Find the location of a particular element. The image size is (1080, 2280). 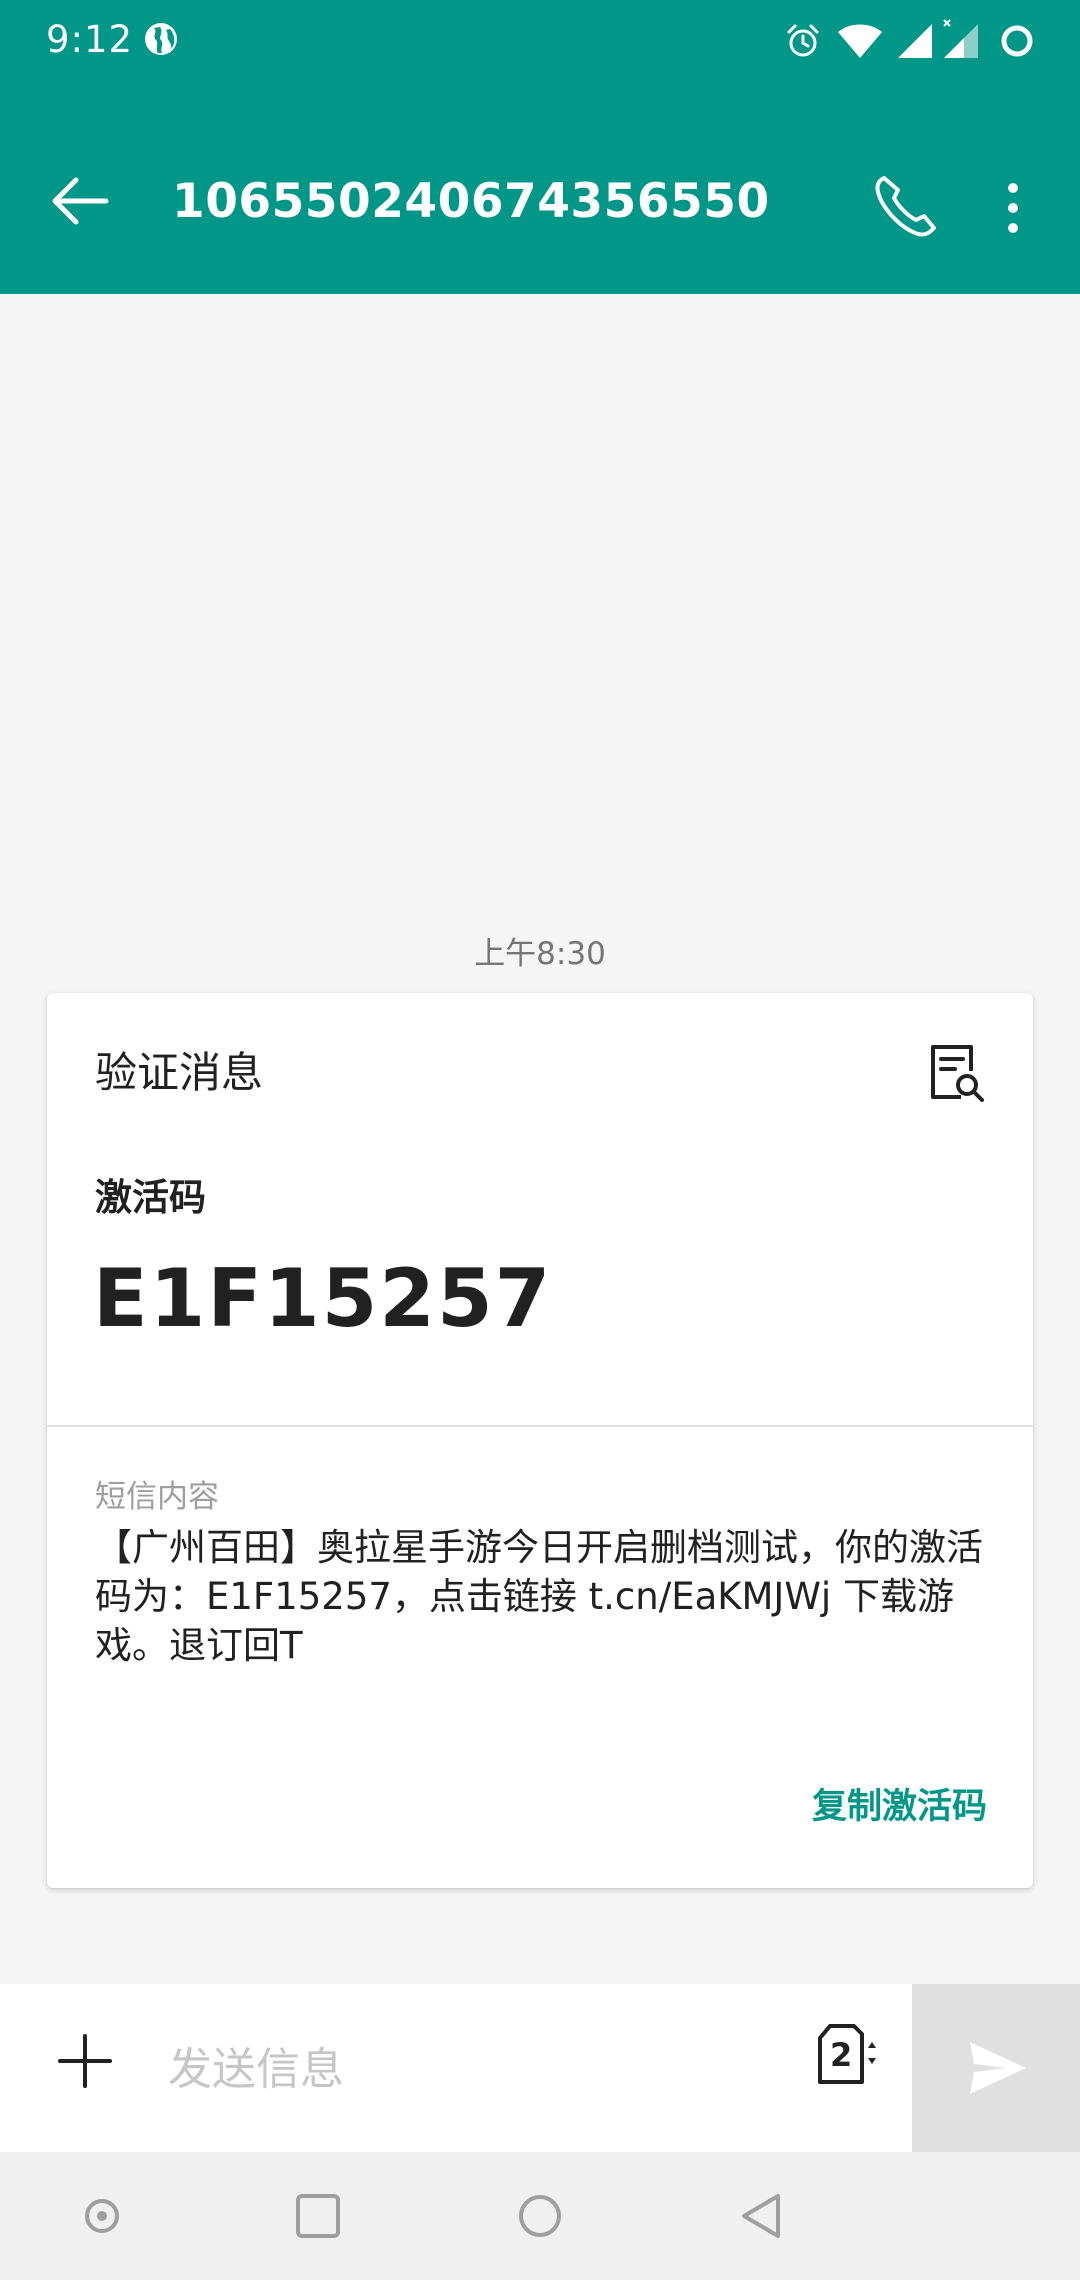

app-bar: 106550240674356550 is located at coordinates (540, 187).